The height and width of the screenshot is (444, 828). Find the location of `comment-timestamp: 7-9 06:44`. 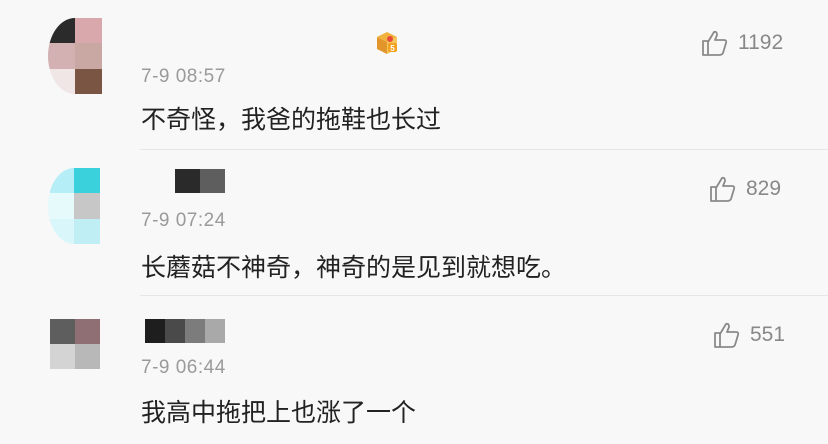

comment-timestamp: 7-9 06:44 is located at coordinates (183, 367).